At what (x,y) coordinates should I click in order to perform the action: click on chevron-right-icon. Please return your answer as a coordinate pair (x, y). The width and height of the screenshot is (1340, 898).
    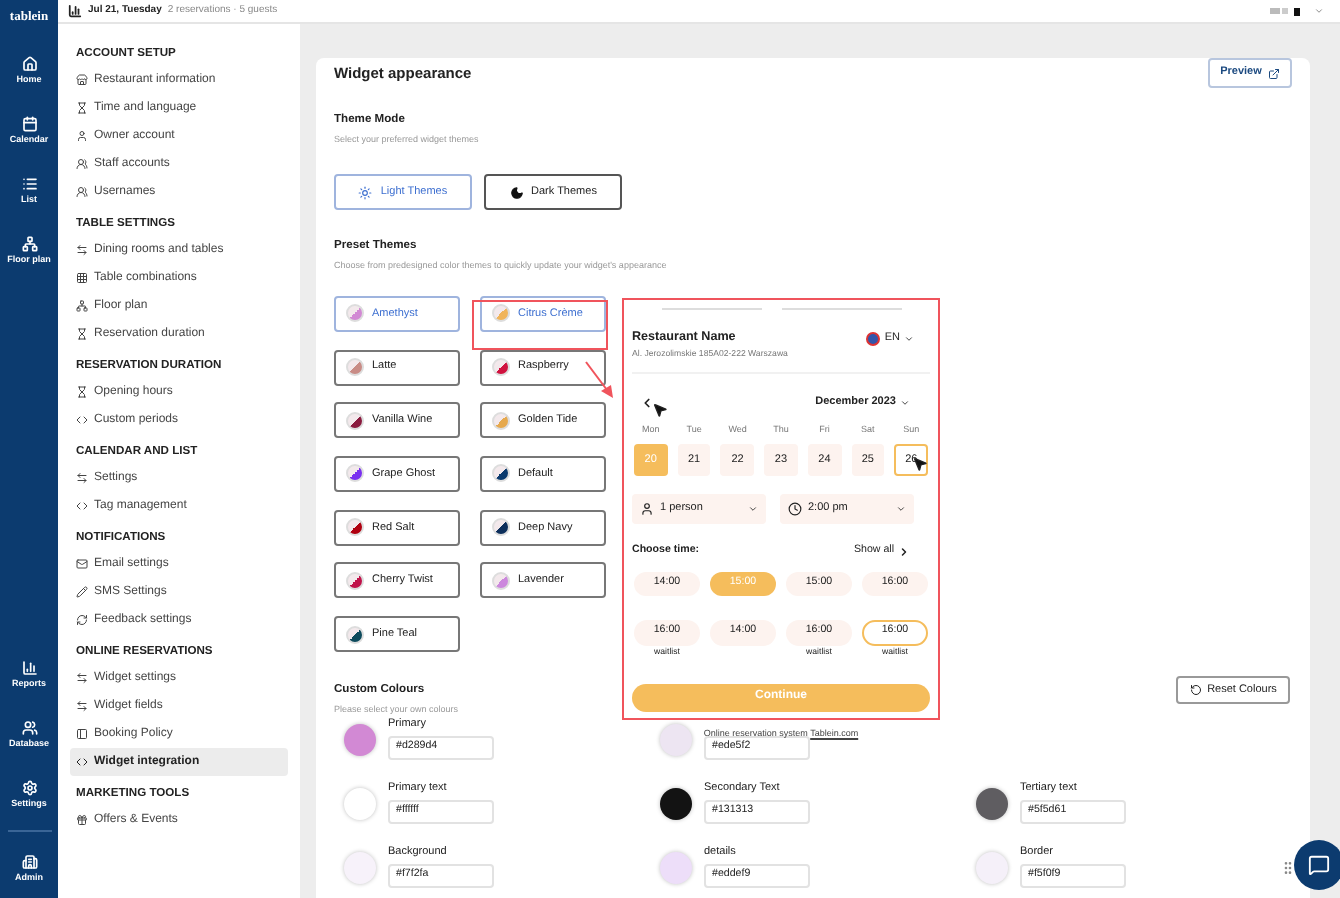
    Looking at the image, I should click on (904, 551).